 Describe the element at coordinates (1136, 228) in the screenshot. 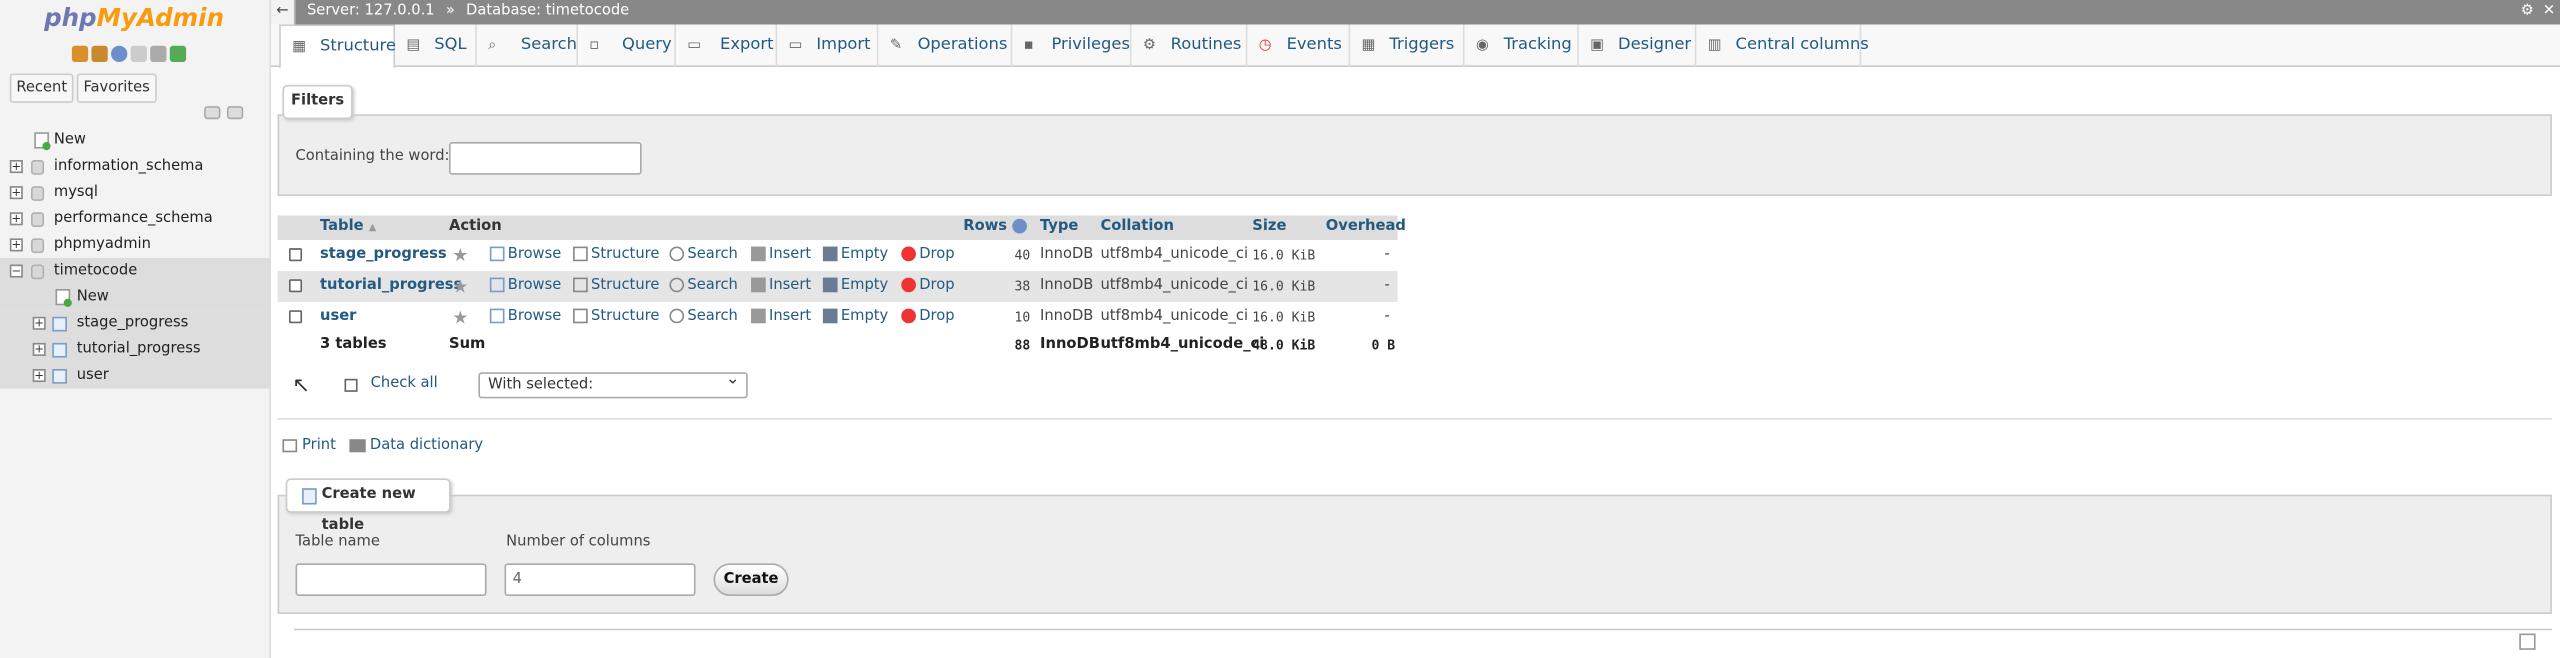

I see `col-collation: Collation` at that location.